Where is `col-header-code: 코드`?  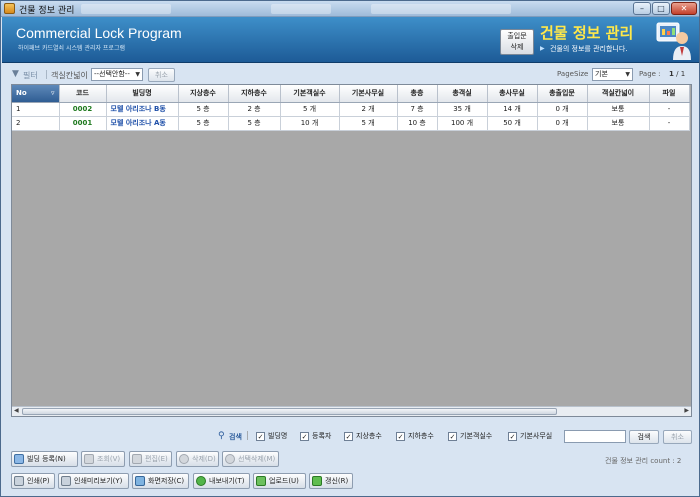 col-header-code: 코드 is located at coordinates (83, 94).